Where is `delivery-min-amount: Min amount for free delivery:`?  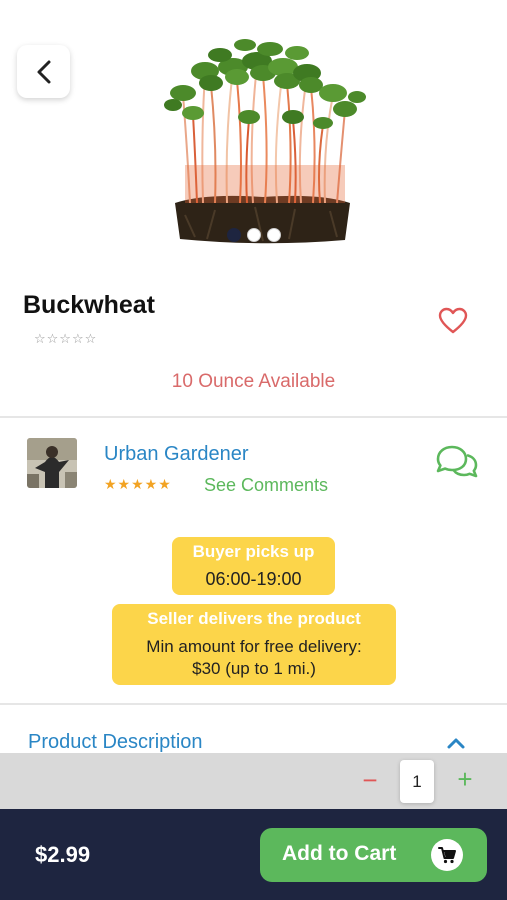
delivery-min-amount: Min amount for free delivery: is located at coordinates (254, 646).